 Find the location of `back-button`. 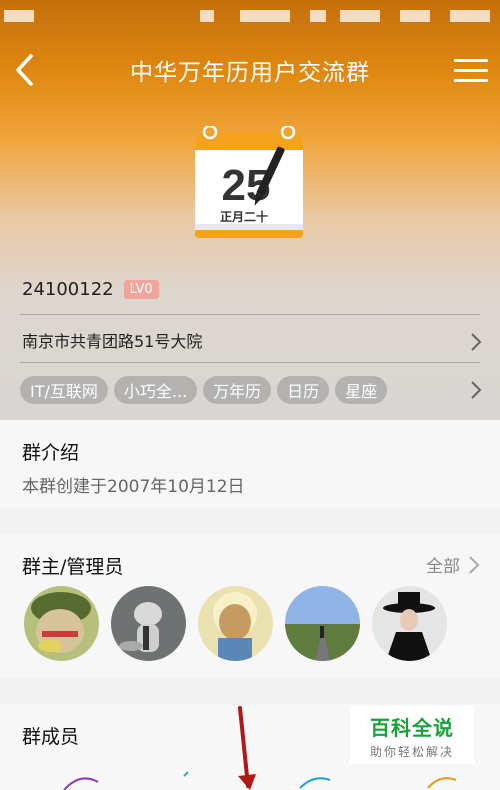

back-button is located at coordinates (24, 70).